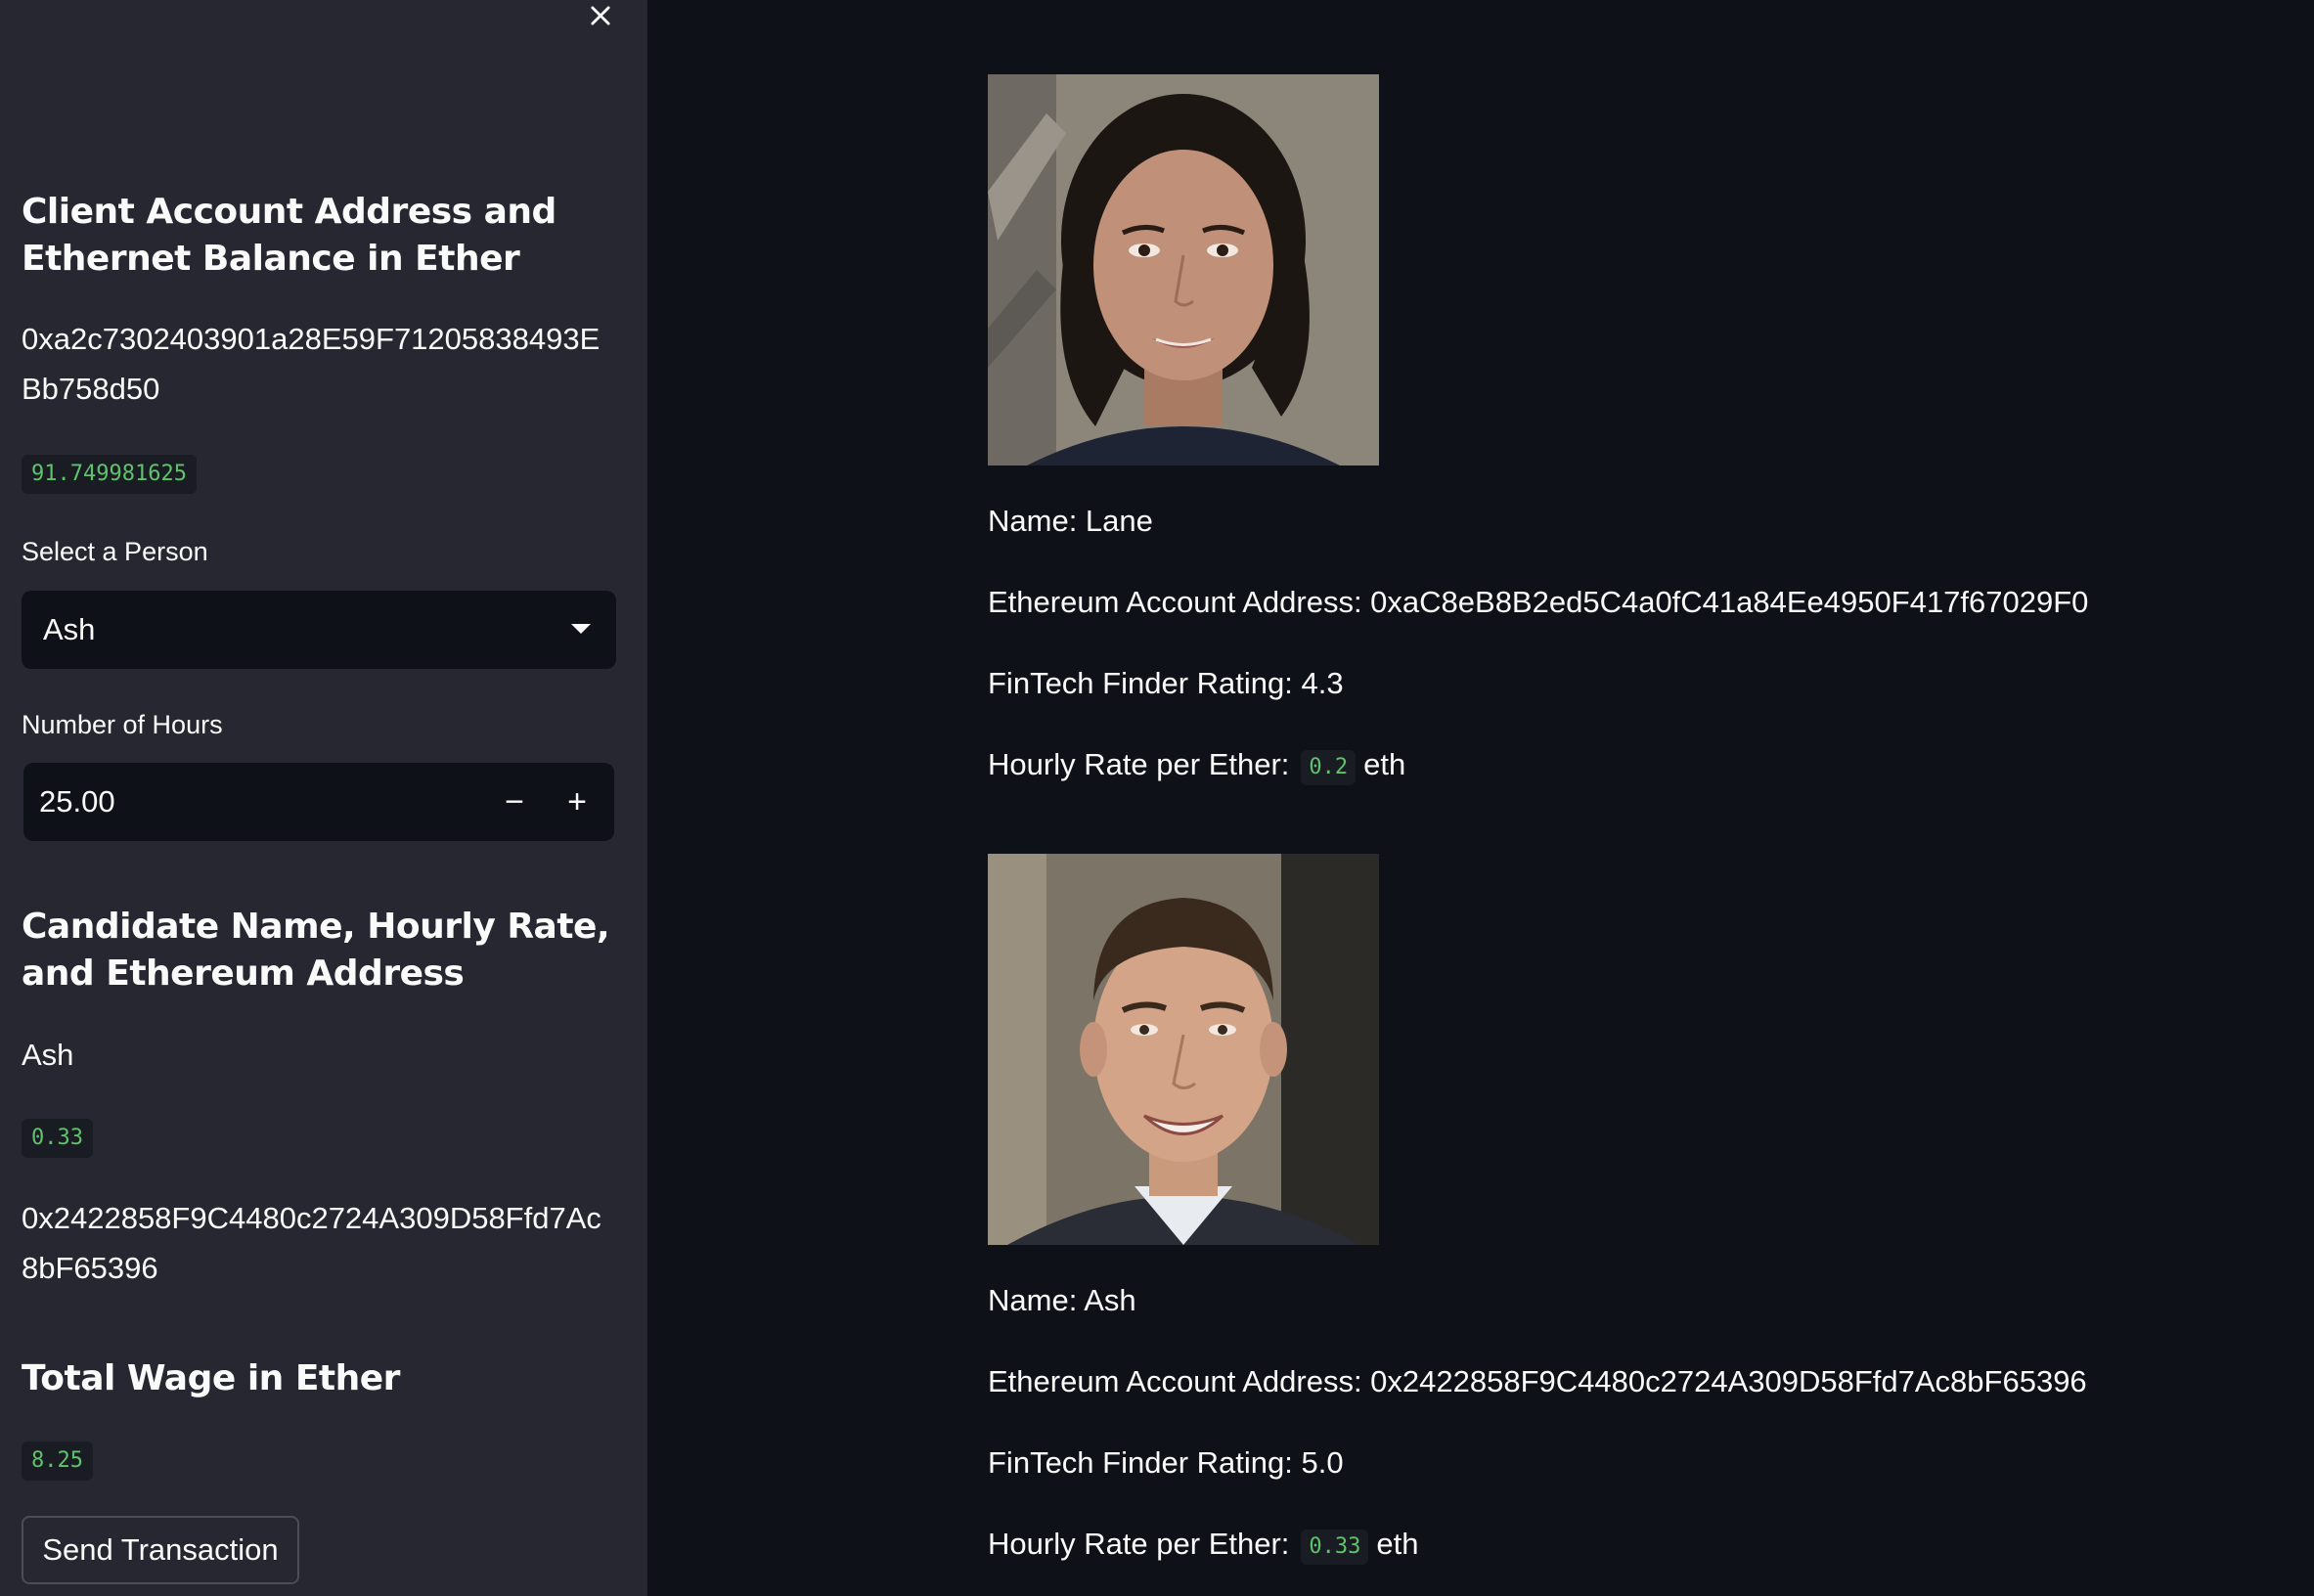 The image size is (2314, 1596). Describe the element at coordinates (1329, 767) in the screenshot. I see `rate-value: 0.2` at that location.